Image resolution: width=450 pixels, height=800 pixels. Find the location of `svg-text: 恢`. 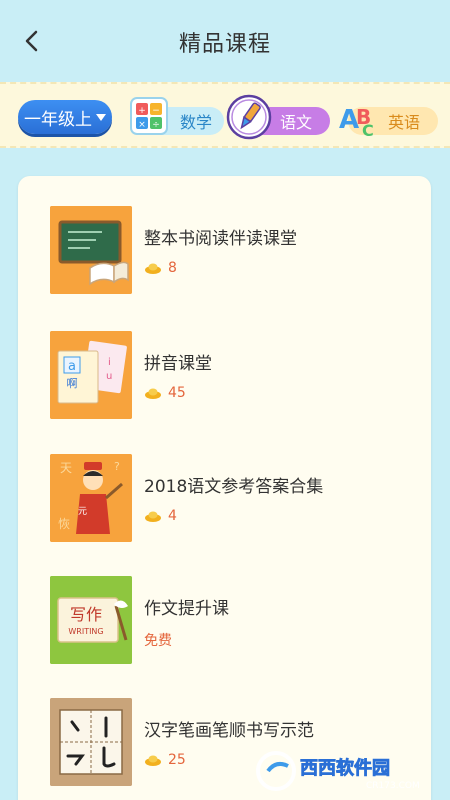

svg-text: 恢 is located at coordinates (64, 524).